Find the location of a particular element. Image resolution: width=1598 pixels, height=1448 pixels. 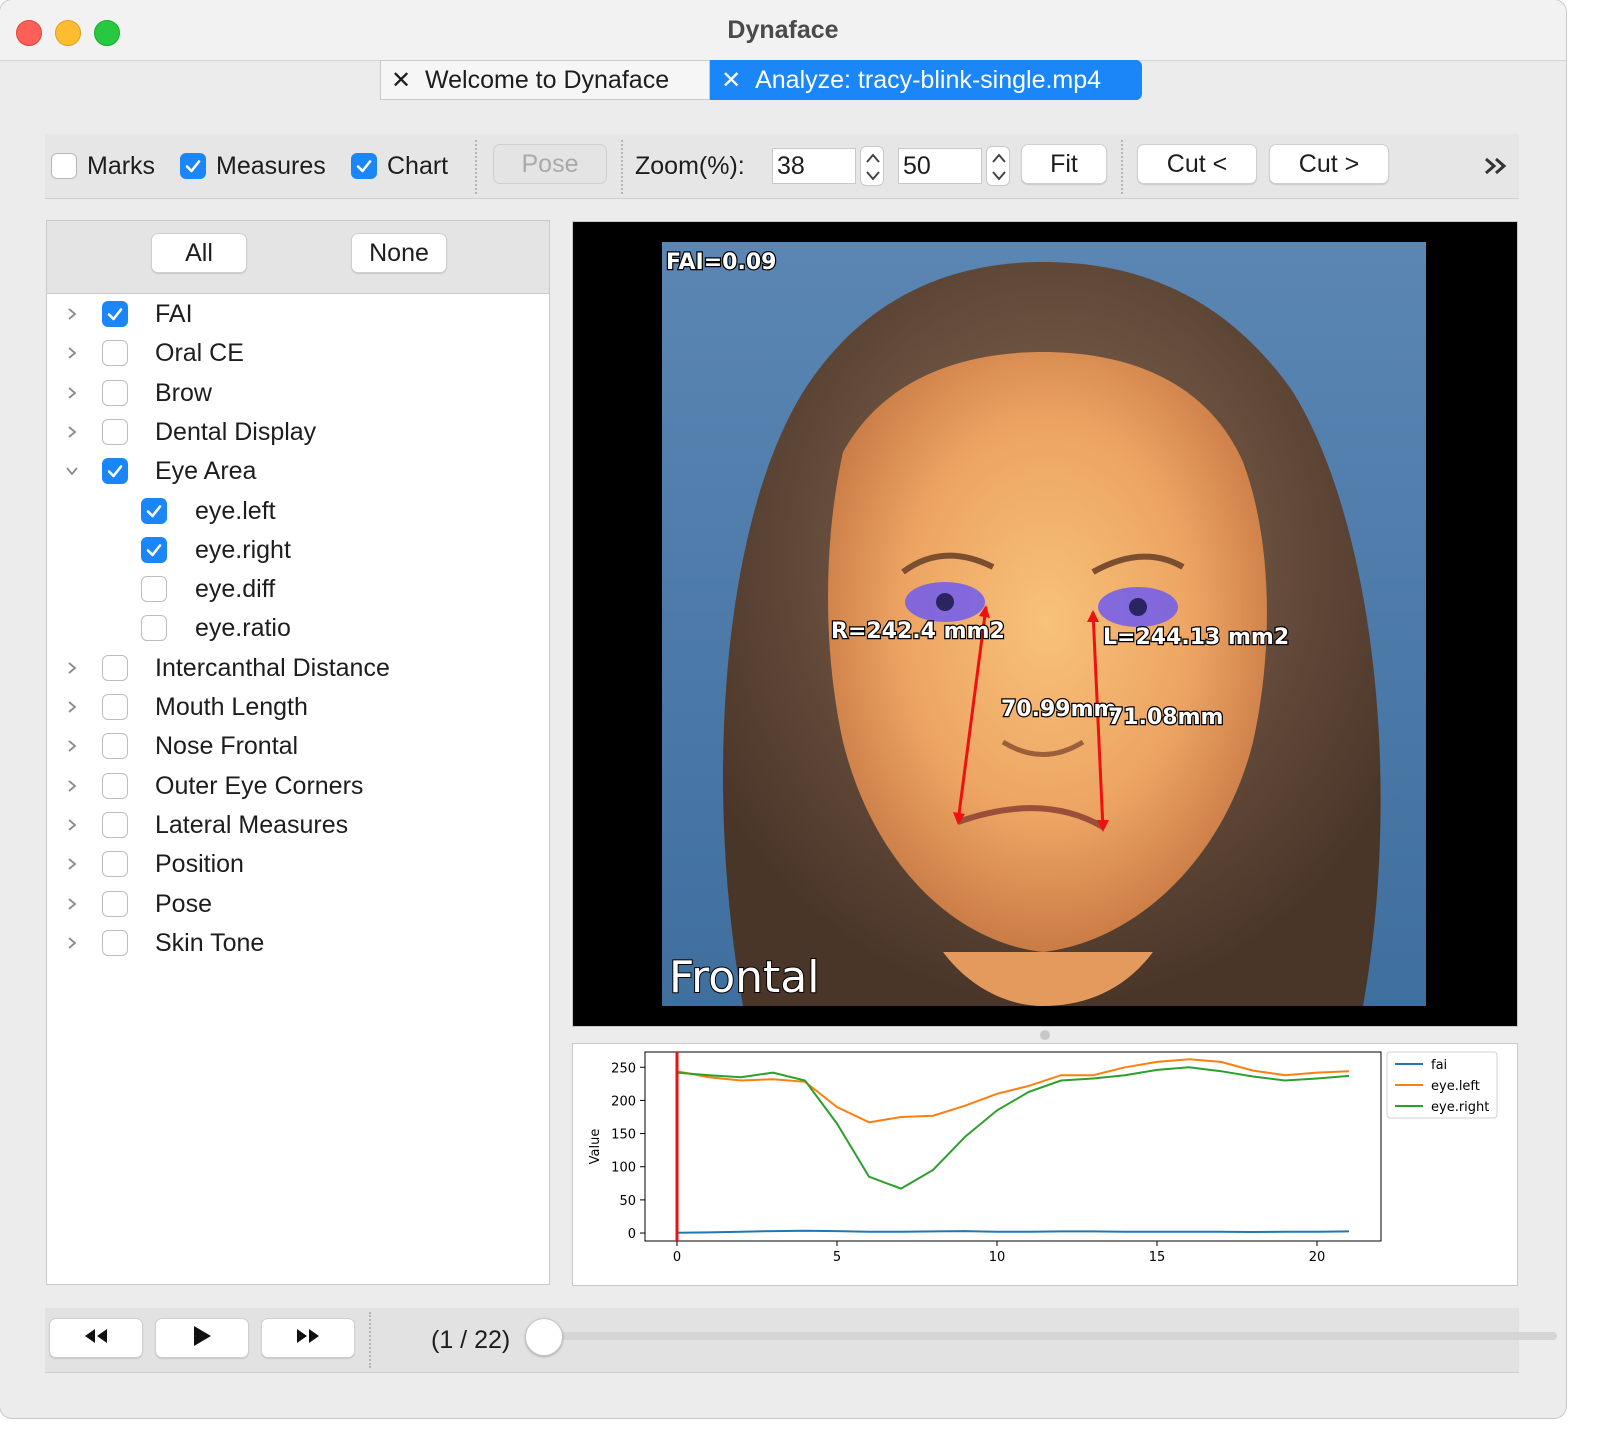

splitter-handle is located at coordinates (1045, 1035).